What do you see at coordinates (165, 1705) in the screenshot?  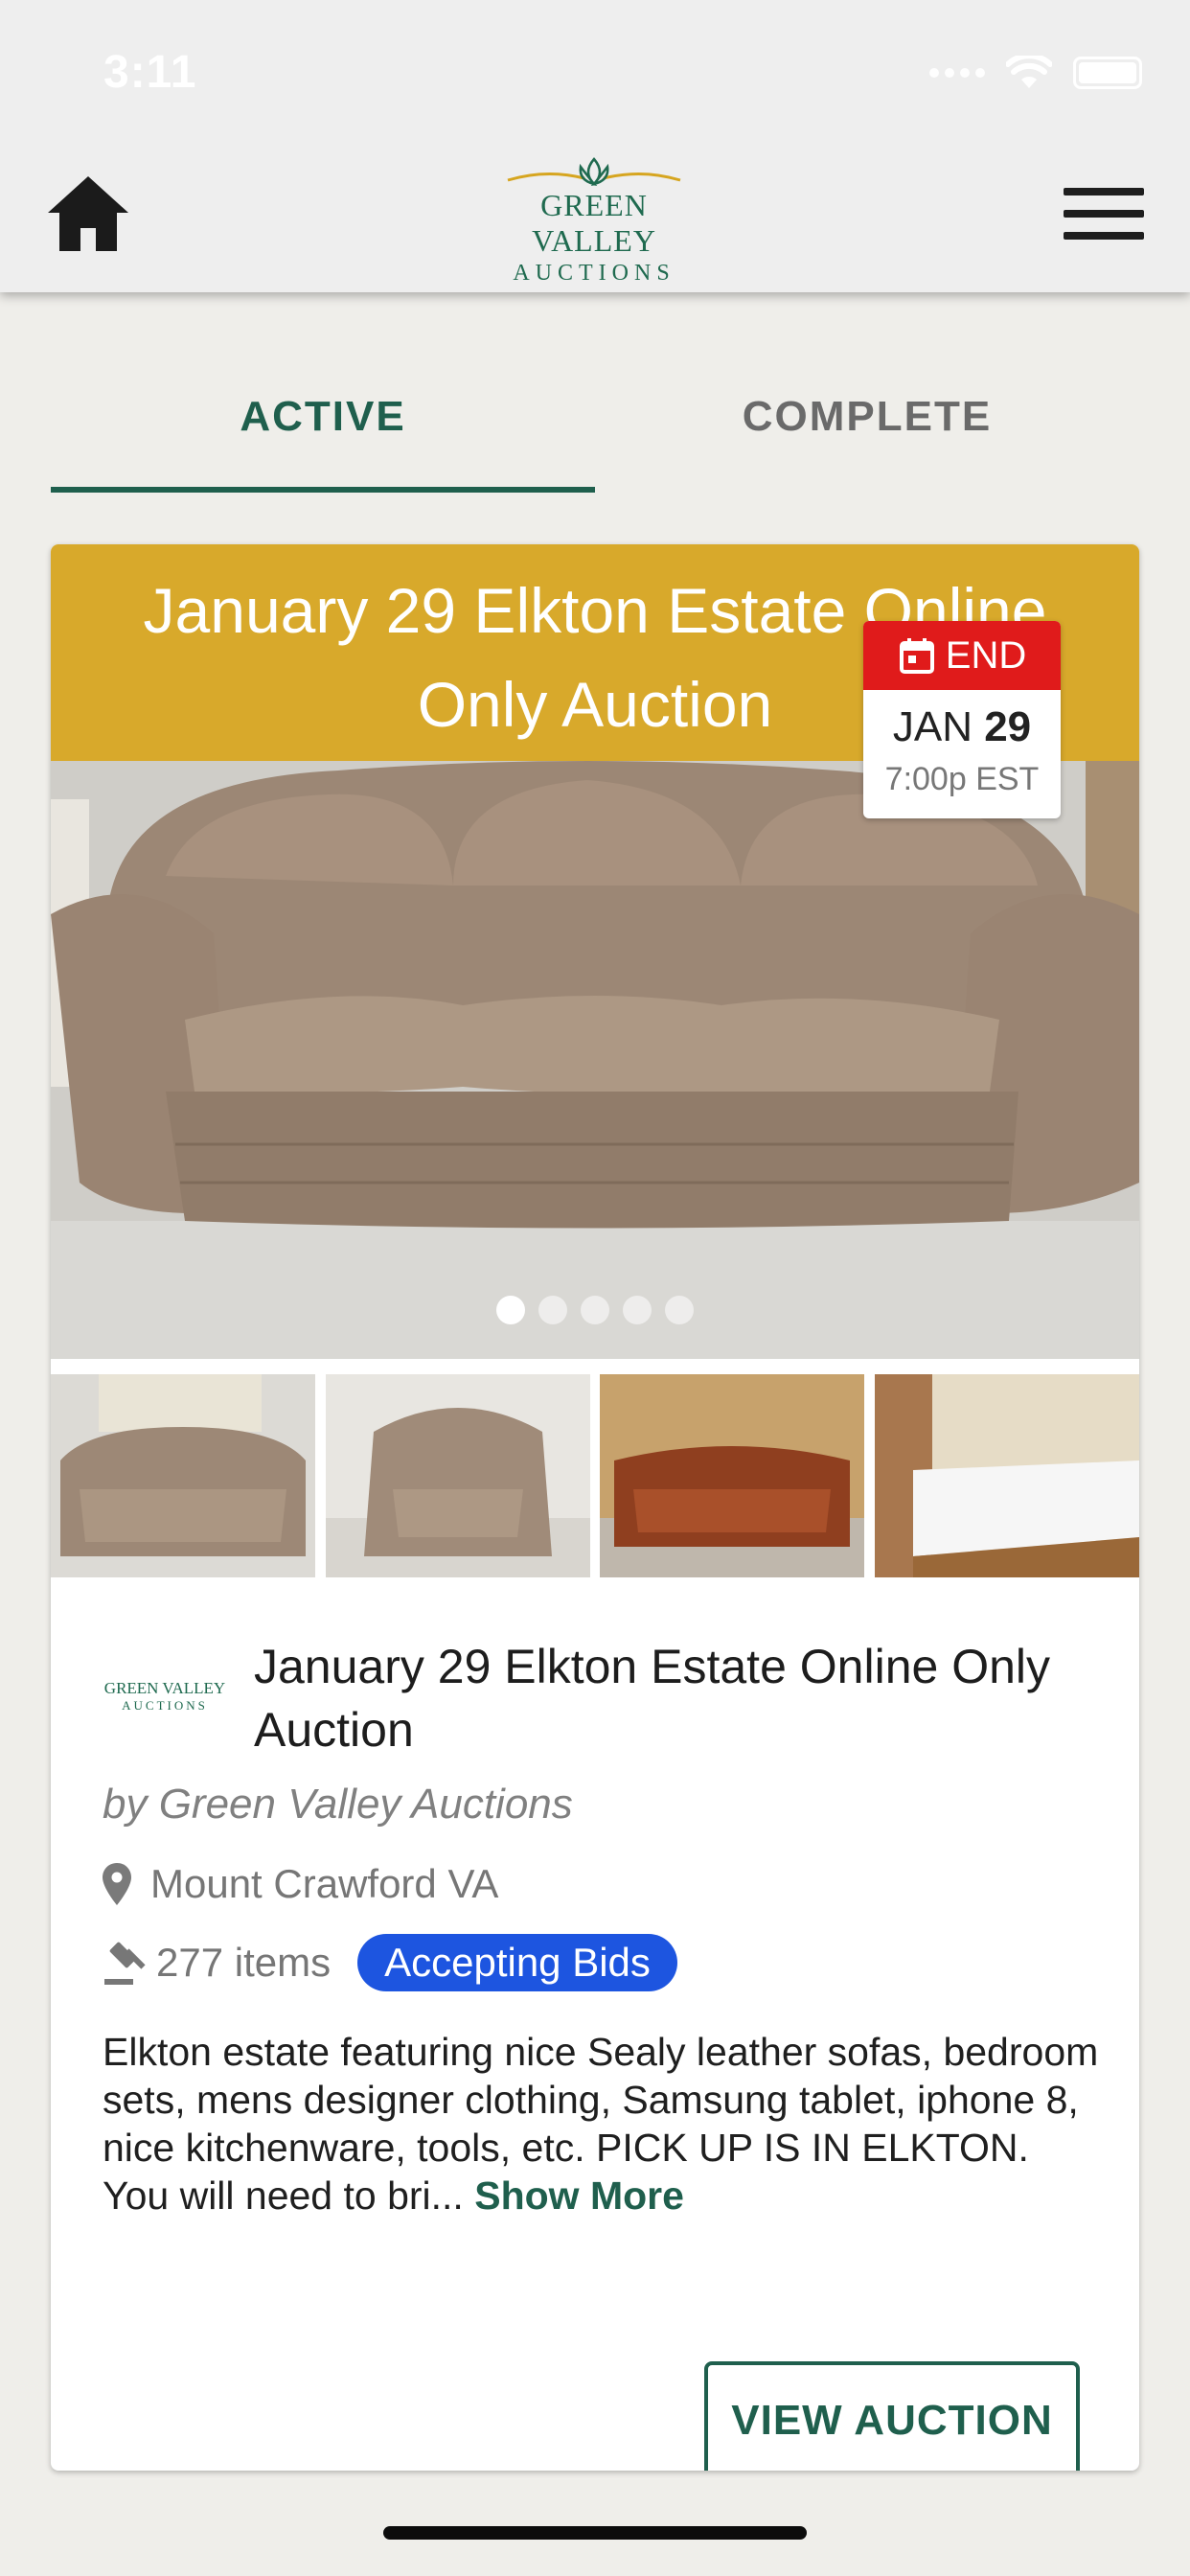 I see `seller-logo-text-secondary: AUCTIONS` at bounding box center [165, 1705].